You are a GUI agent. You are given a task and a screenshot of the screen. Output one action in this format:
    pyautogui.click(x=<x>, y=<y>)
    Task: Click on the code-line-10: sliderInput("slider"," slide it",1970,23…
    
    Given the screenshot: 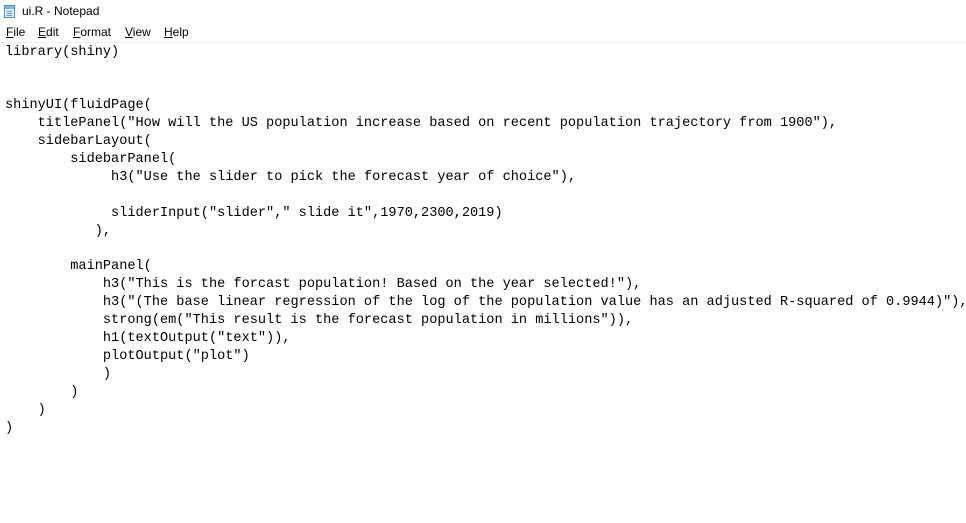 What is the action you would take?
    pyautogui.click(x=254, y=213)
    